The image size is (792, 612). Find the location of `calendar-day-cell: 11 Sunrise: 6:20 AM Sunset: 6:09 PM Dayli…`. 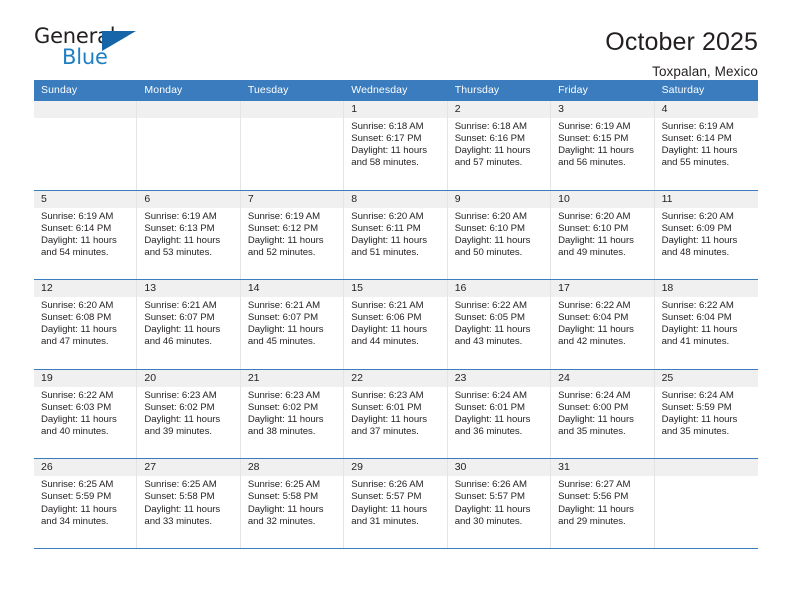

calendar-day-cell: 11 Sunrise: 6:20 AM Sunset: 6:09 PM Dayli… is located at coordinates (706, 235).